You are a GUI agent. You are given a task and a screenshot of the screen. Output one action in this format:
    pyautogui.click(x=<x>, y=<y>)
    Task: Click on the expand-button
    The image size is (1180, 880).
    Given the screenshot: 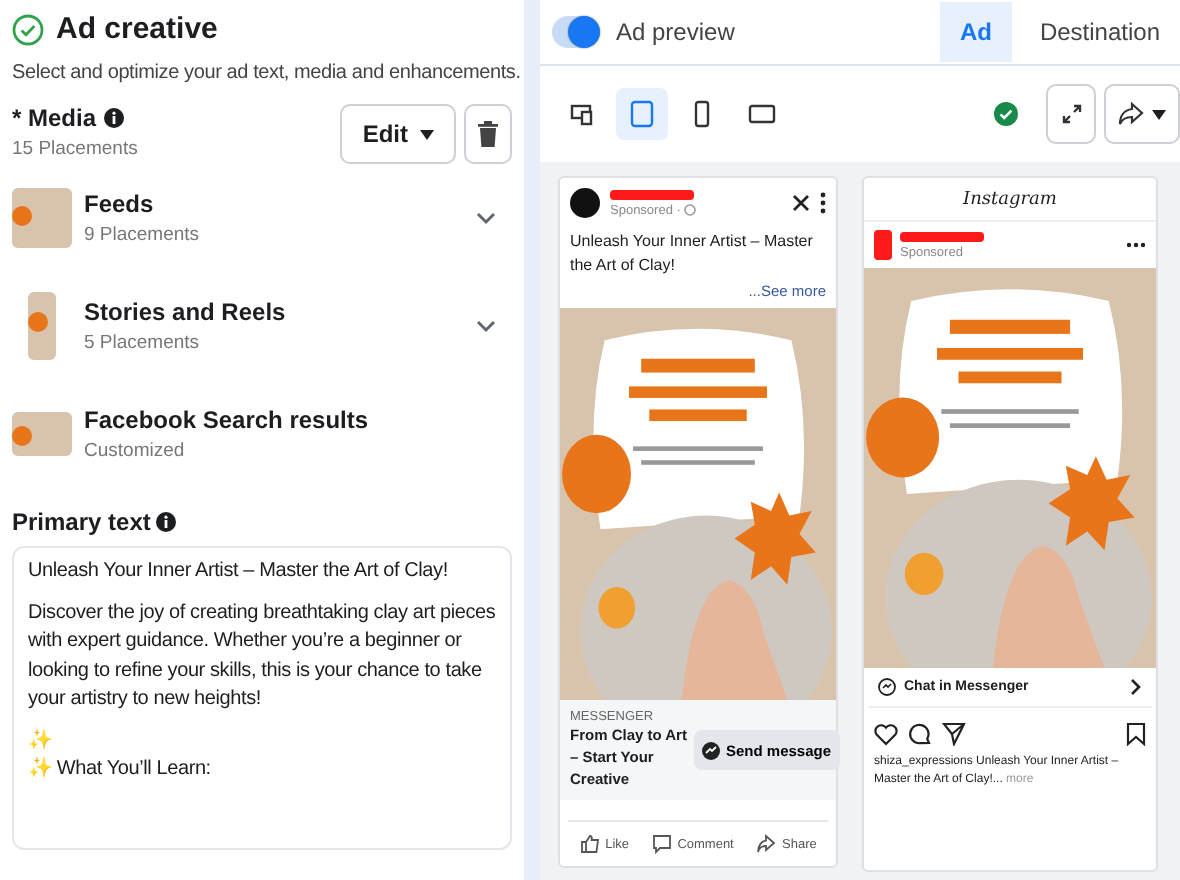 What is the action you would take?
    pyautogui.click(x=1071, y=114)
    